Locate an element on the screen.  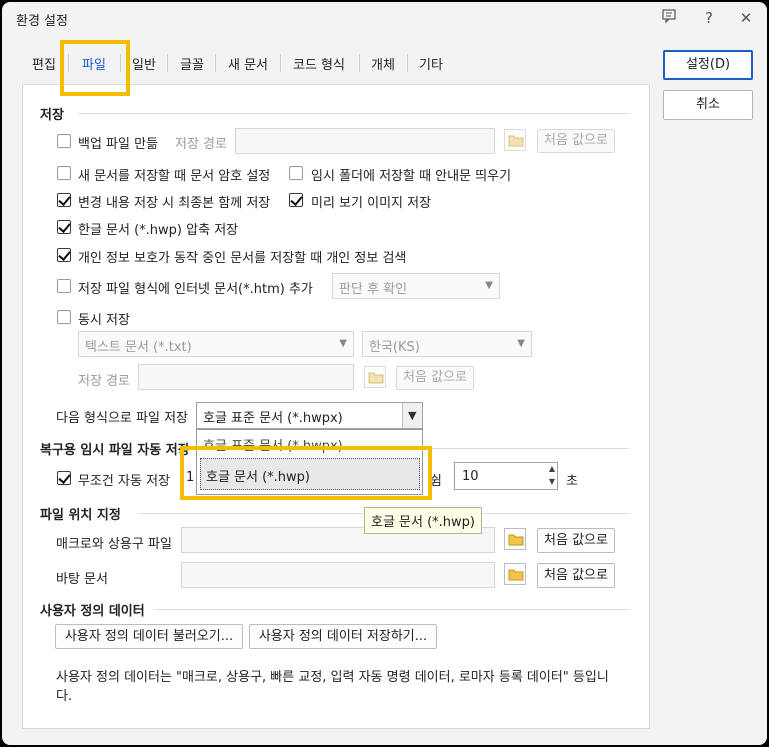
macro-reset-button: 처음 값으로 is located at coordinates (576, 540).